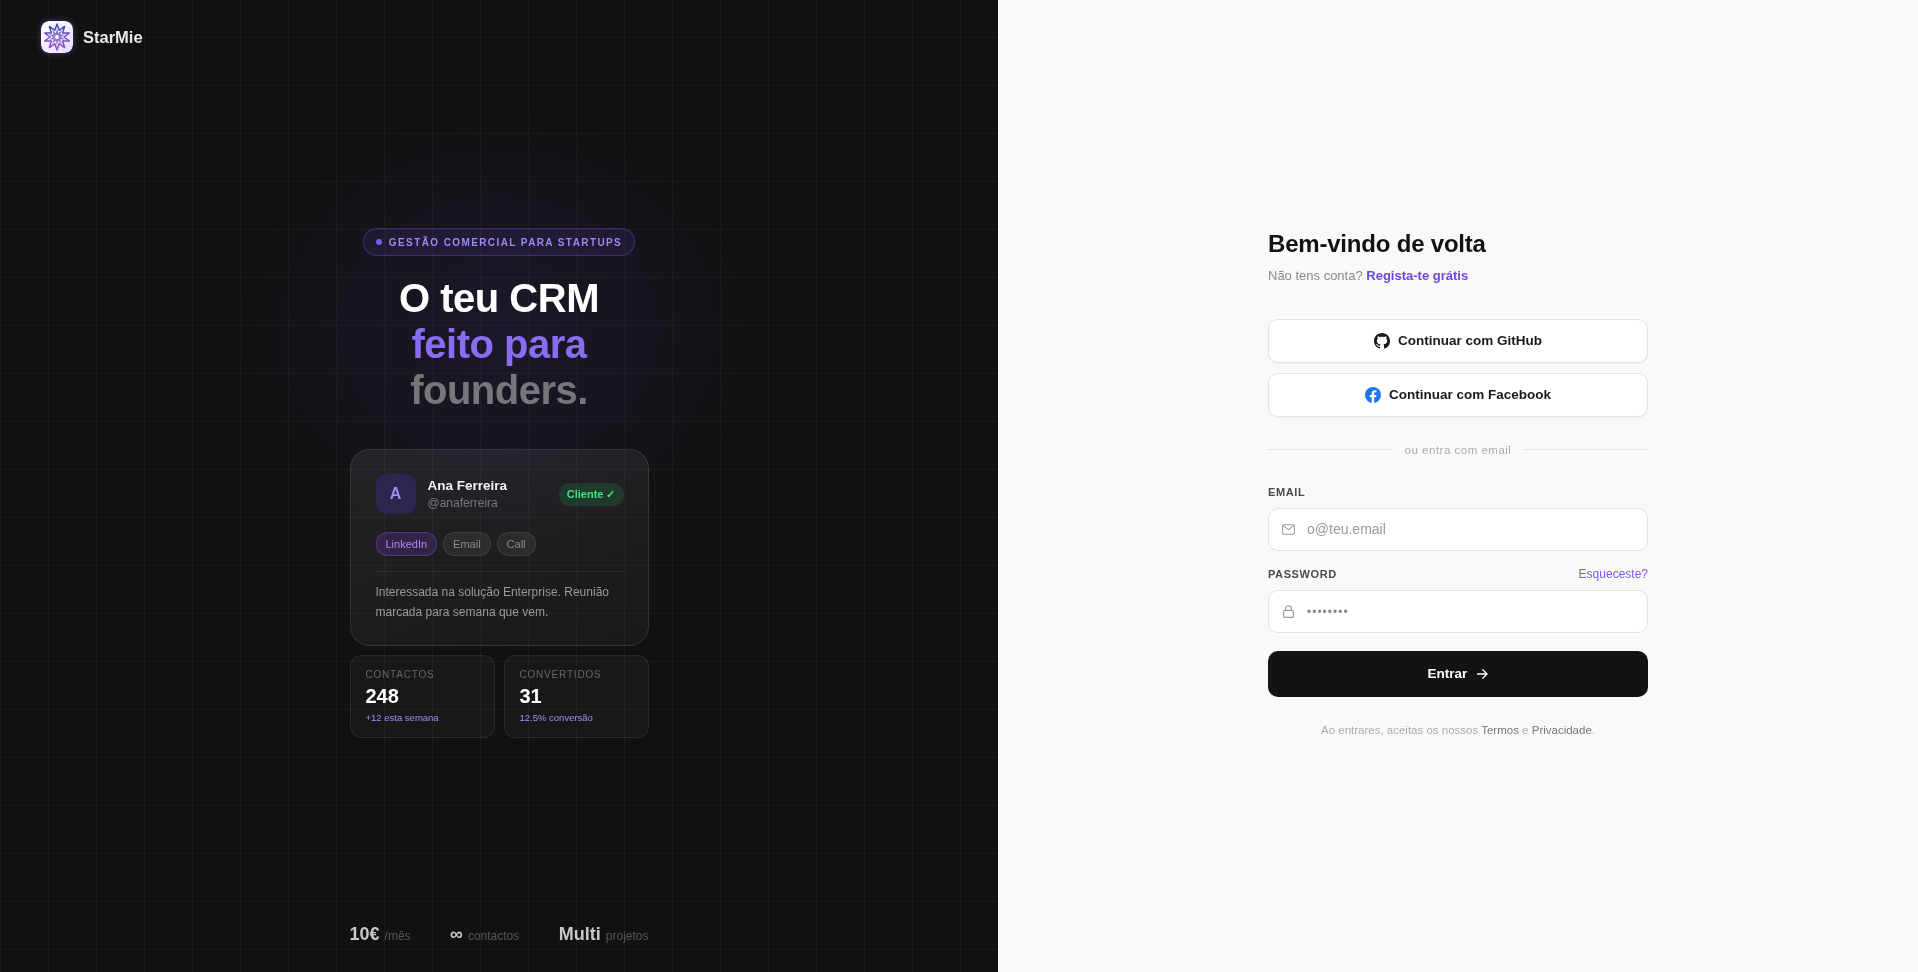 This screenshot has width=1918, height=972. What do you see at coordinates (400, 675) in the screenshot?
I see `stat-label: CONTACTOS` at bounding box center [400, 675].